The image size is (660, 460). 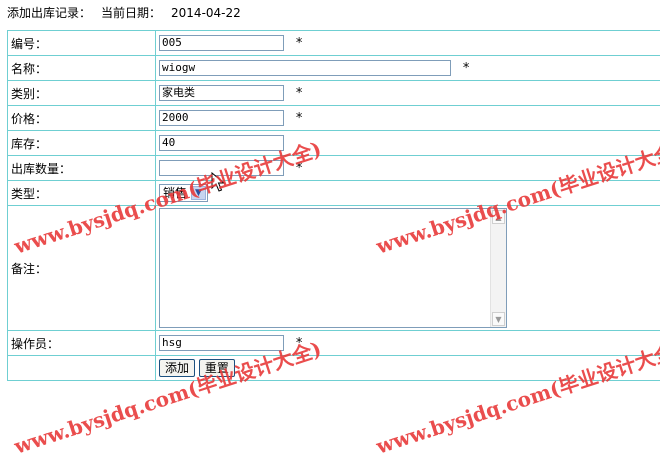 What do you see at coordinates (221, 118) in the screenshot?
I see `price-input` at bounding box center [221, 118].